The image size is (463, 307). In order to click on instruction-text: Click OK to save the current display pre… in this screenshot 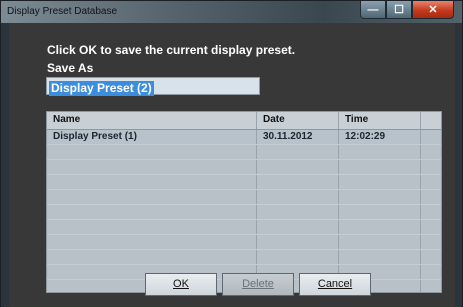, I will do `click(171, 50)`.